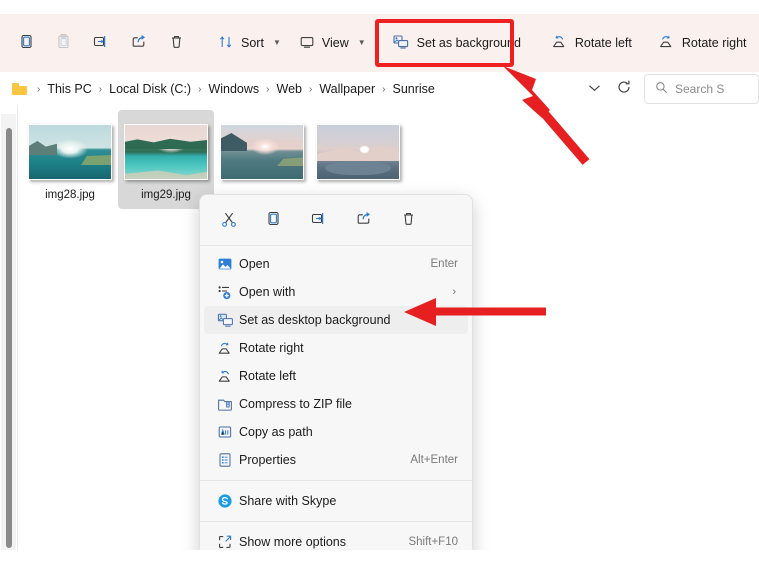  I want to click on context-item-compress-zip: Compress to ZIP file, so click(336, 404).